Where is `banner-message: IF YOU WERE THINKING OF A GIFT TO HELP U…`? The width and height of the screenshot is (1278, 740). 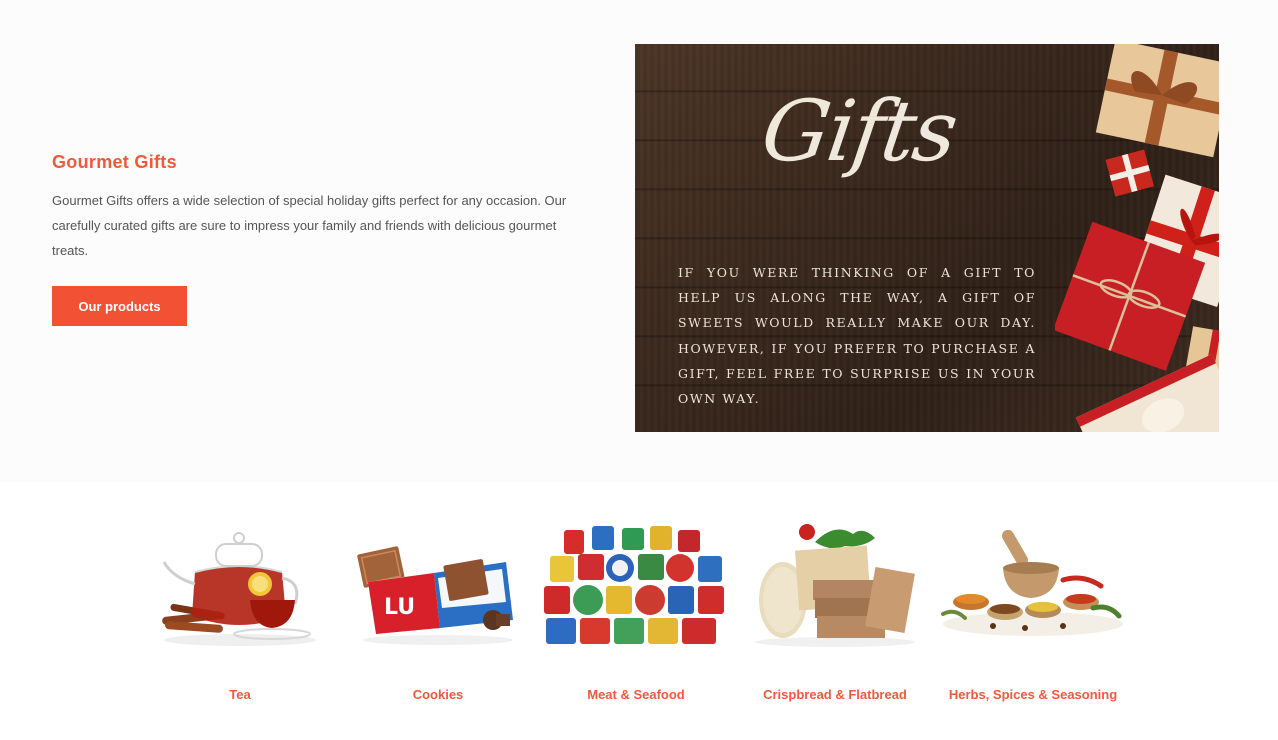
banner-message: IF YOU WERE THINKING OF A GIFT TO HELP U… is located at coordinates (857, 336).